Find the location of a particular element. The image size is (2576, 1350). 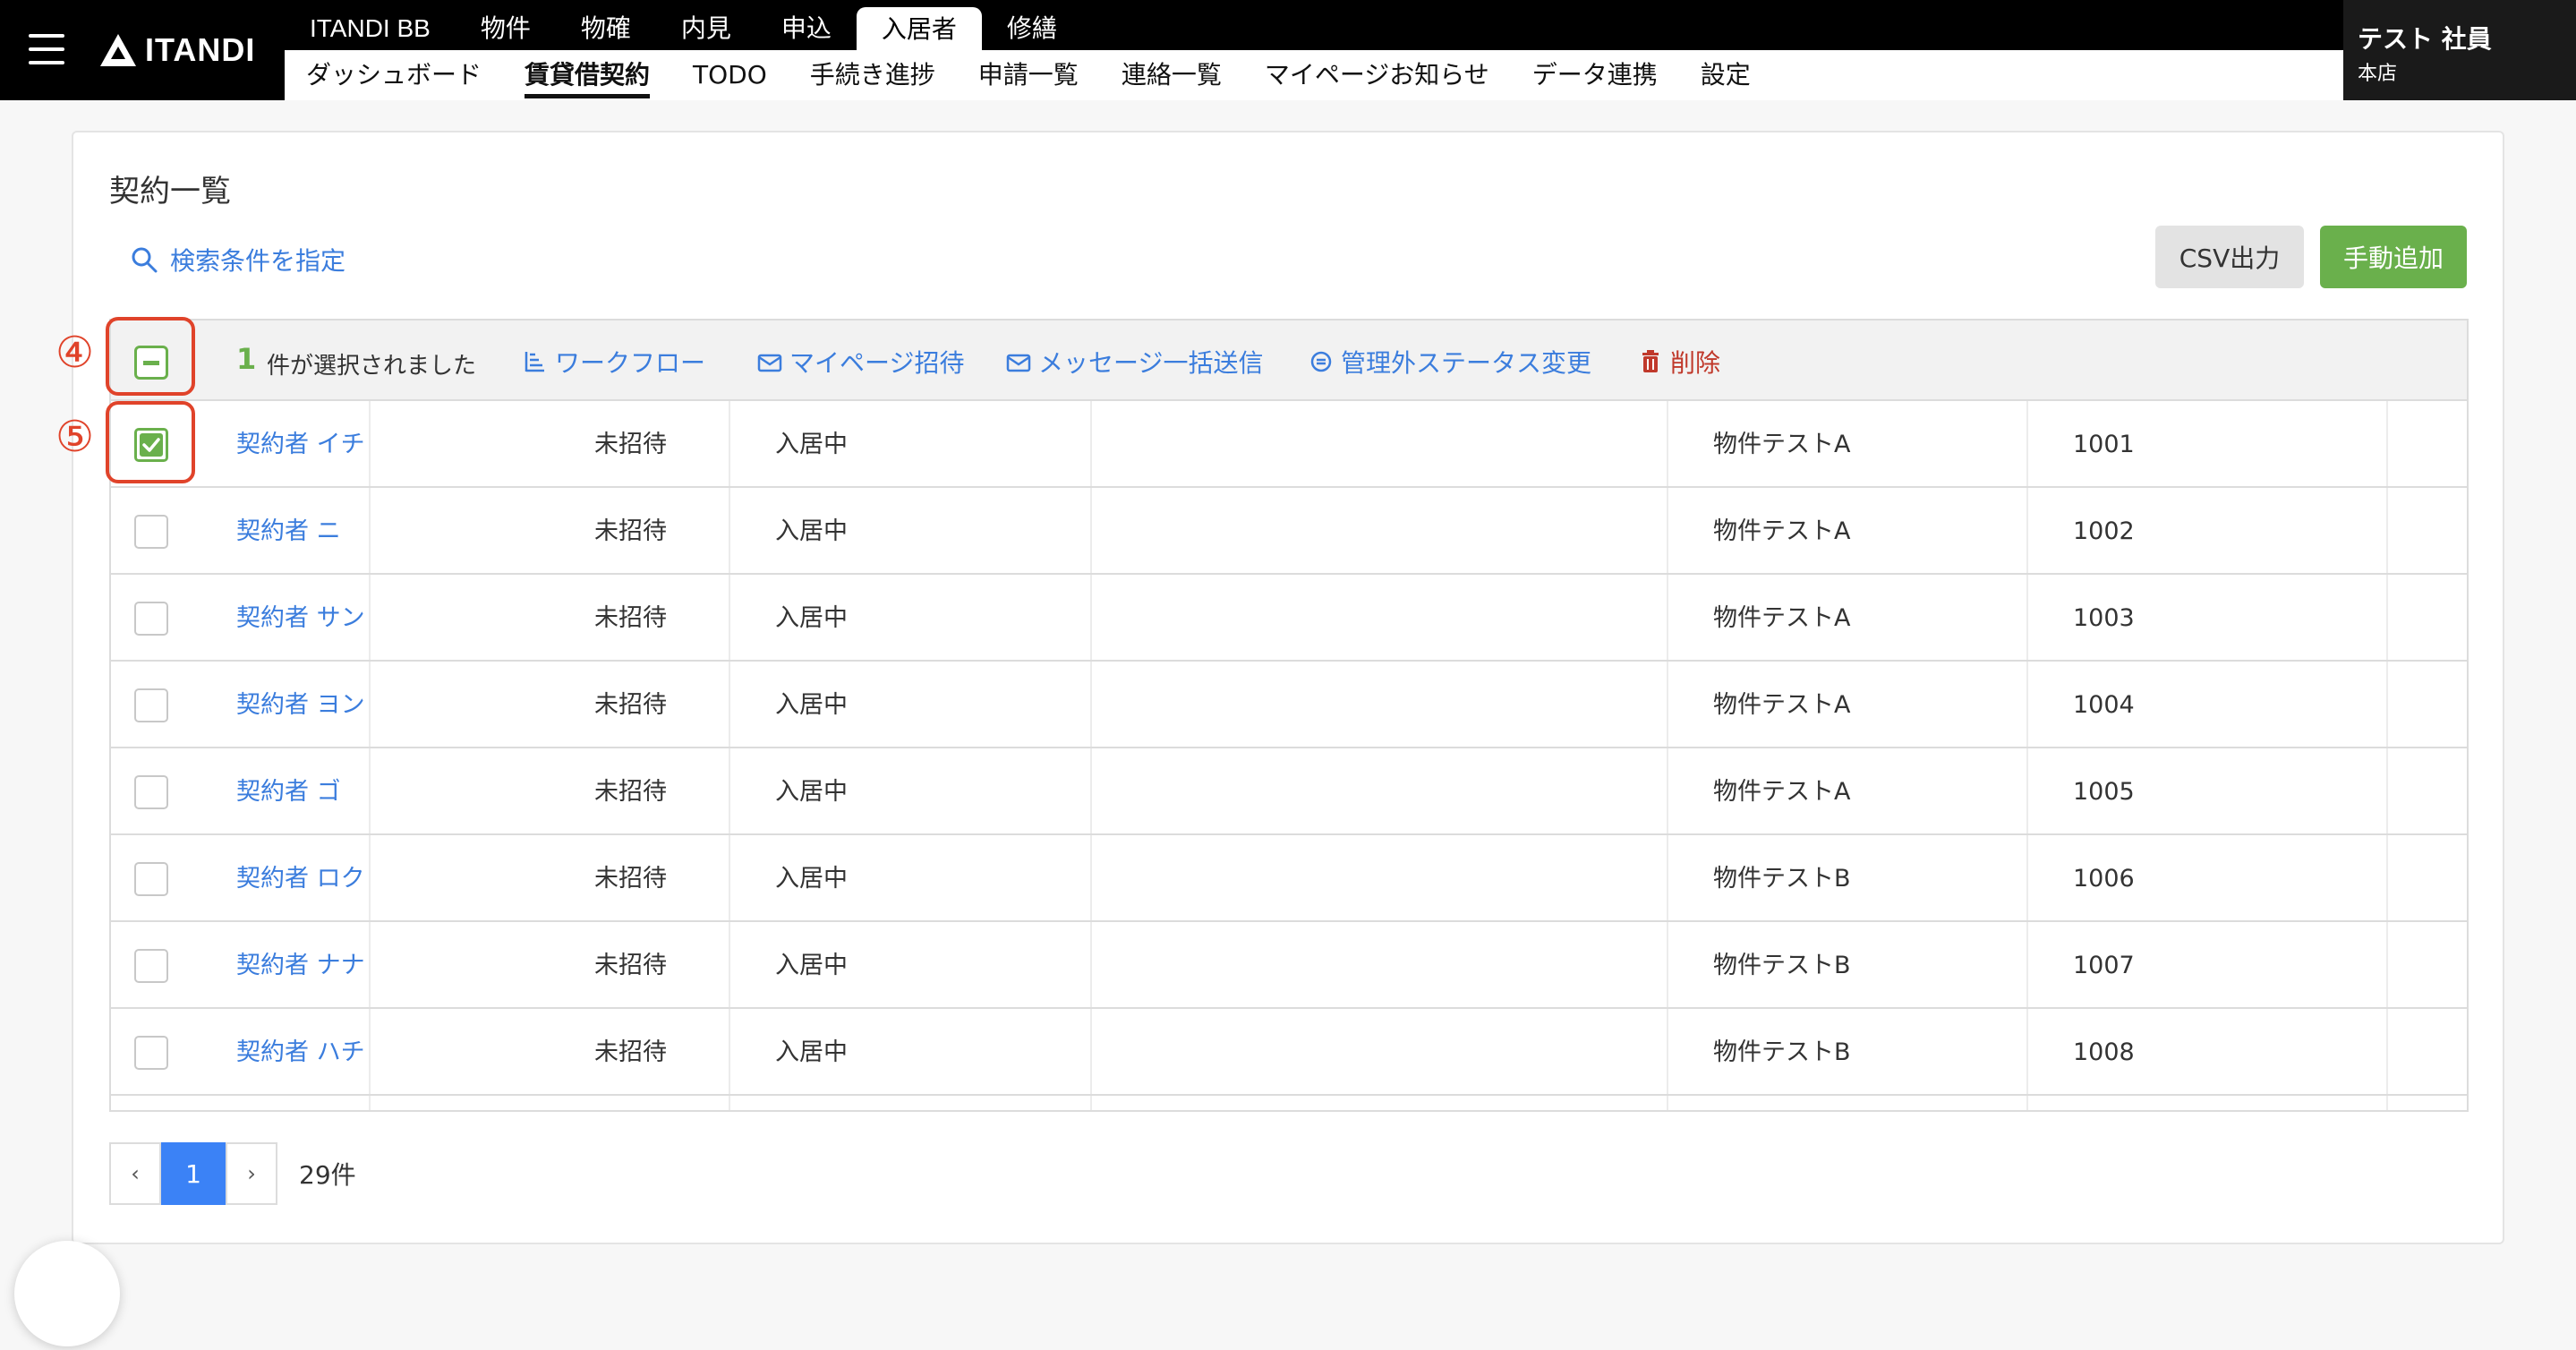

search-conditions-label: 検索条件を指定 is located at coordinates (258, 261).